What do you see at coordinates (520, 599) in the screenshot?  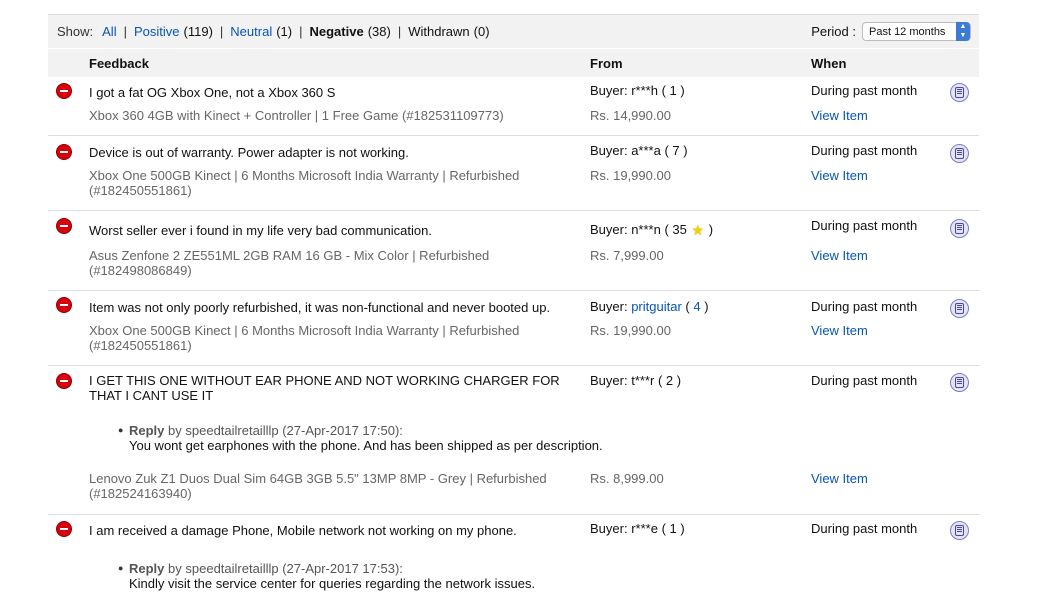 I see `bottom-fade` at bounding box center [520, 599].